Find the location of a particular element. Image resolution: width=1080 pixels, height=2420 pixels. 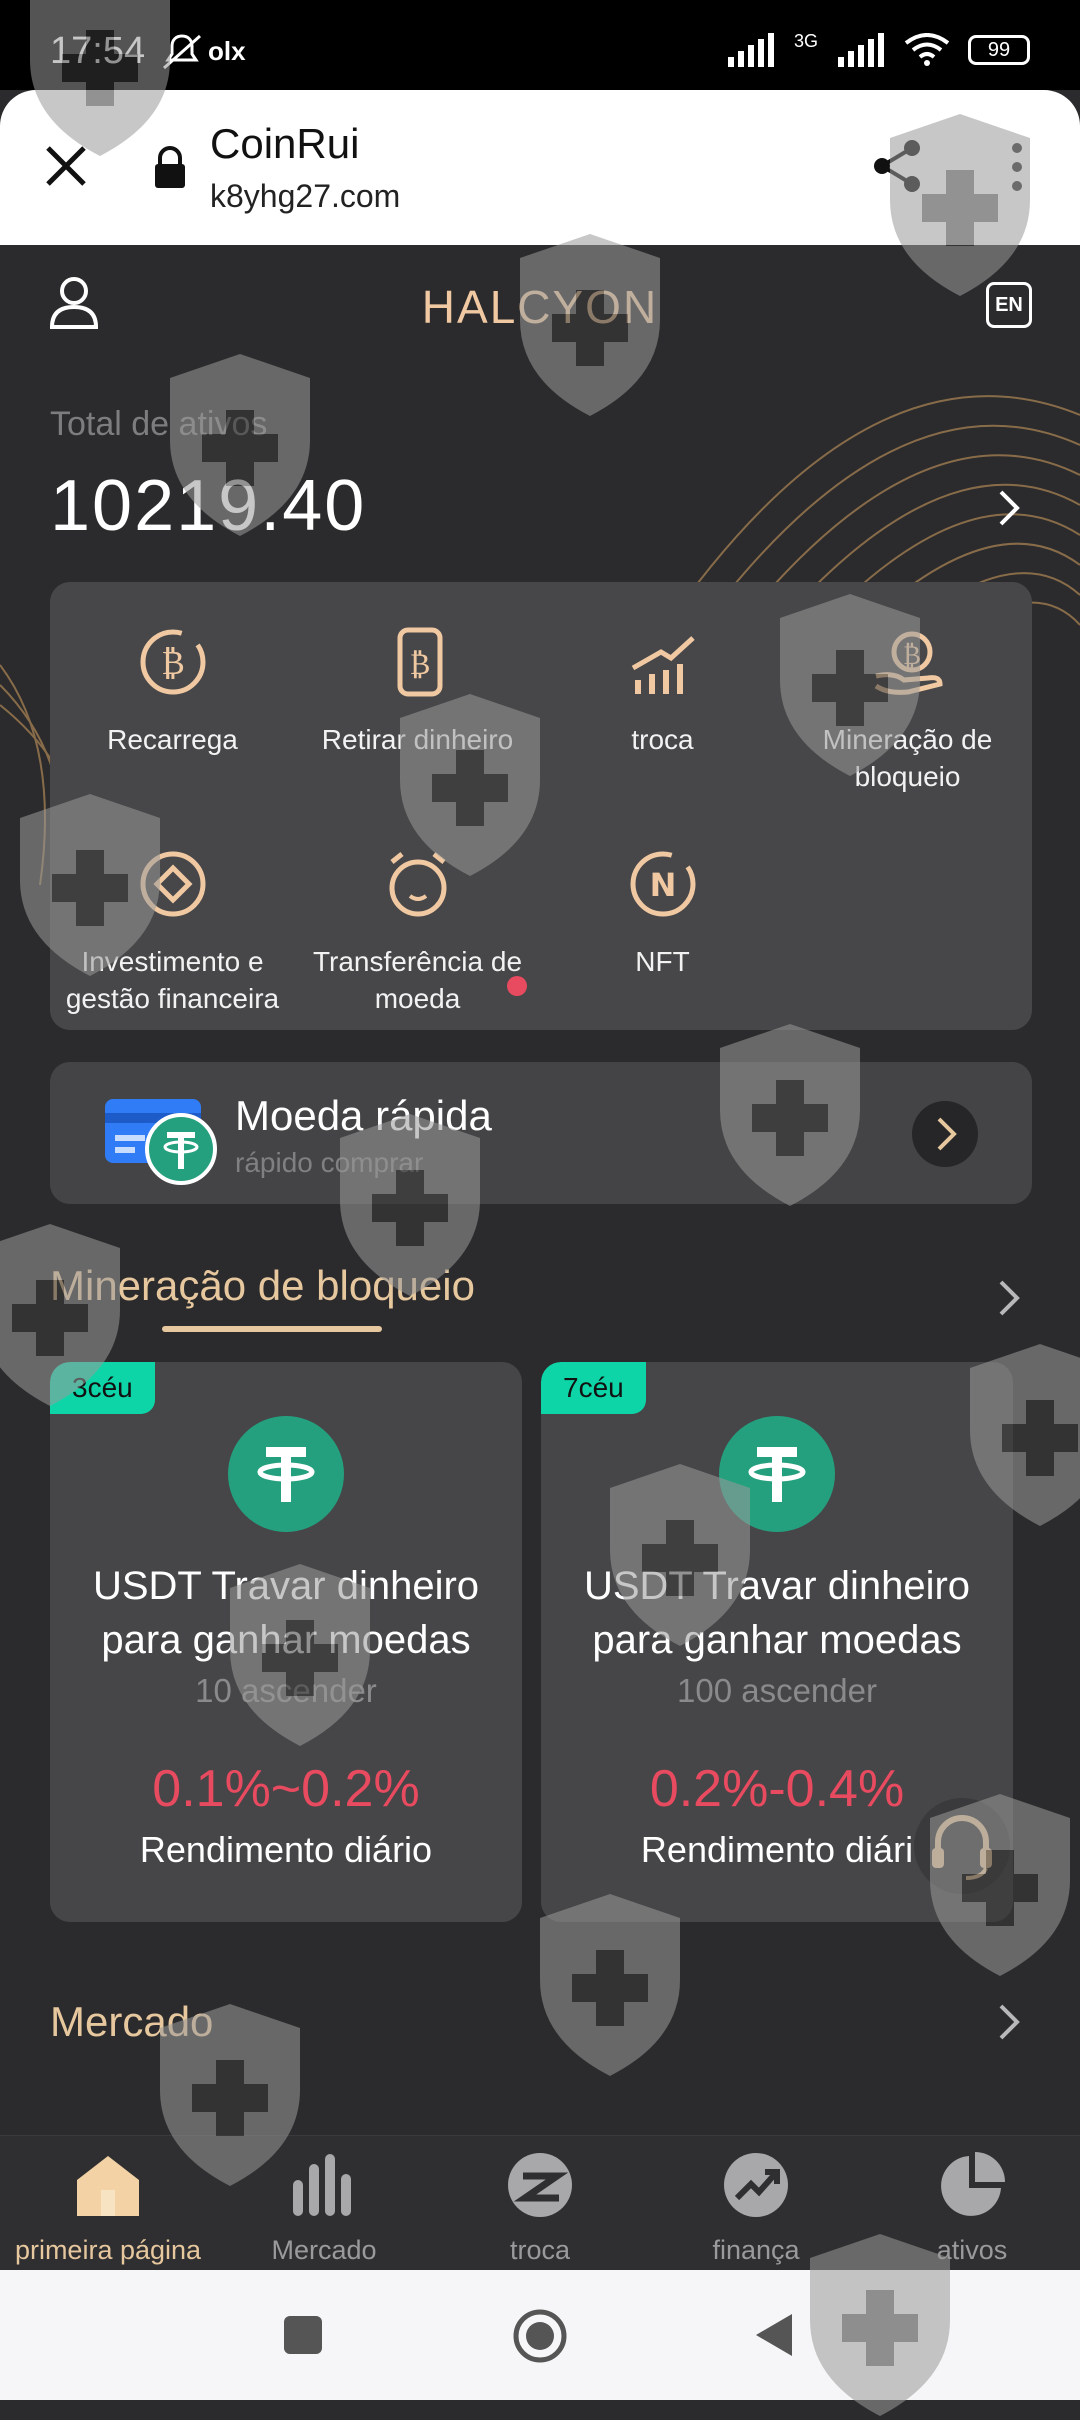

menu-item-mining: ₿ Mineração de bloqueio is located at coordinates (907, 708).